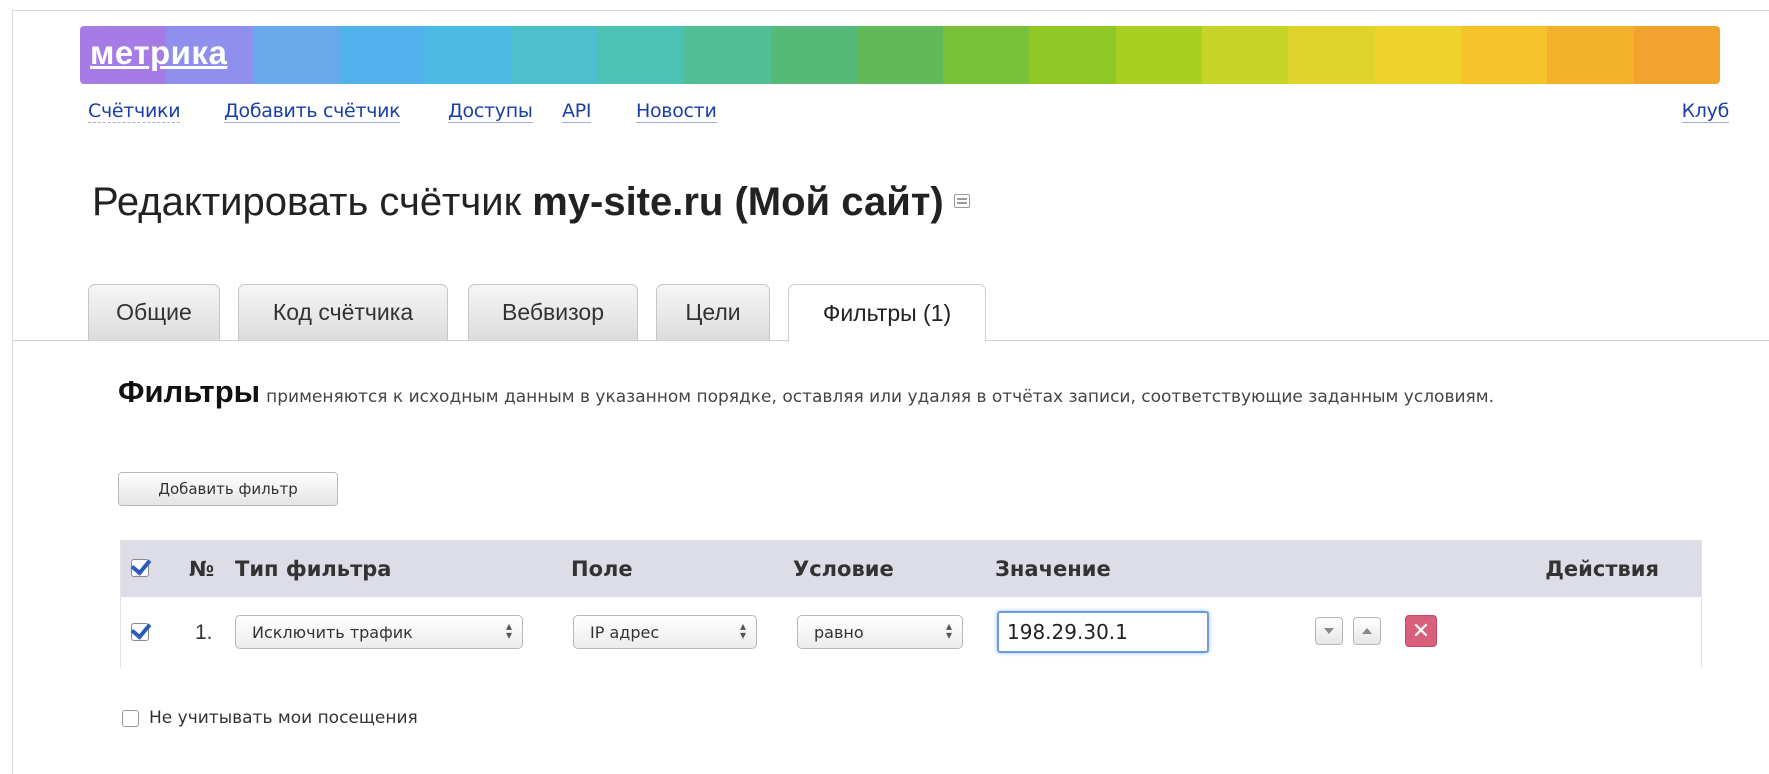  I want to click on column-header-field: Поле, so click(602, 569).